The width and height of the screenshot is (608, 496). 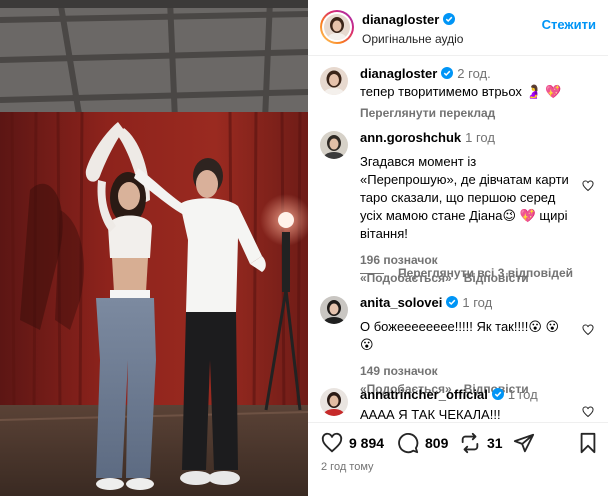 I want to click on follow-button: Стежити, so click(x=569, y=24).